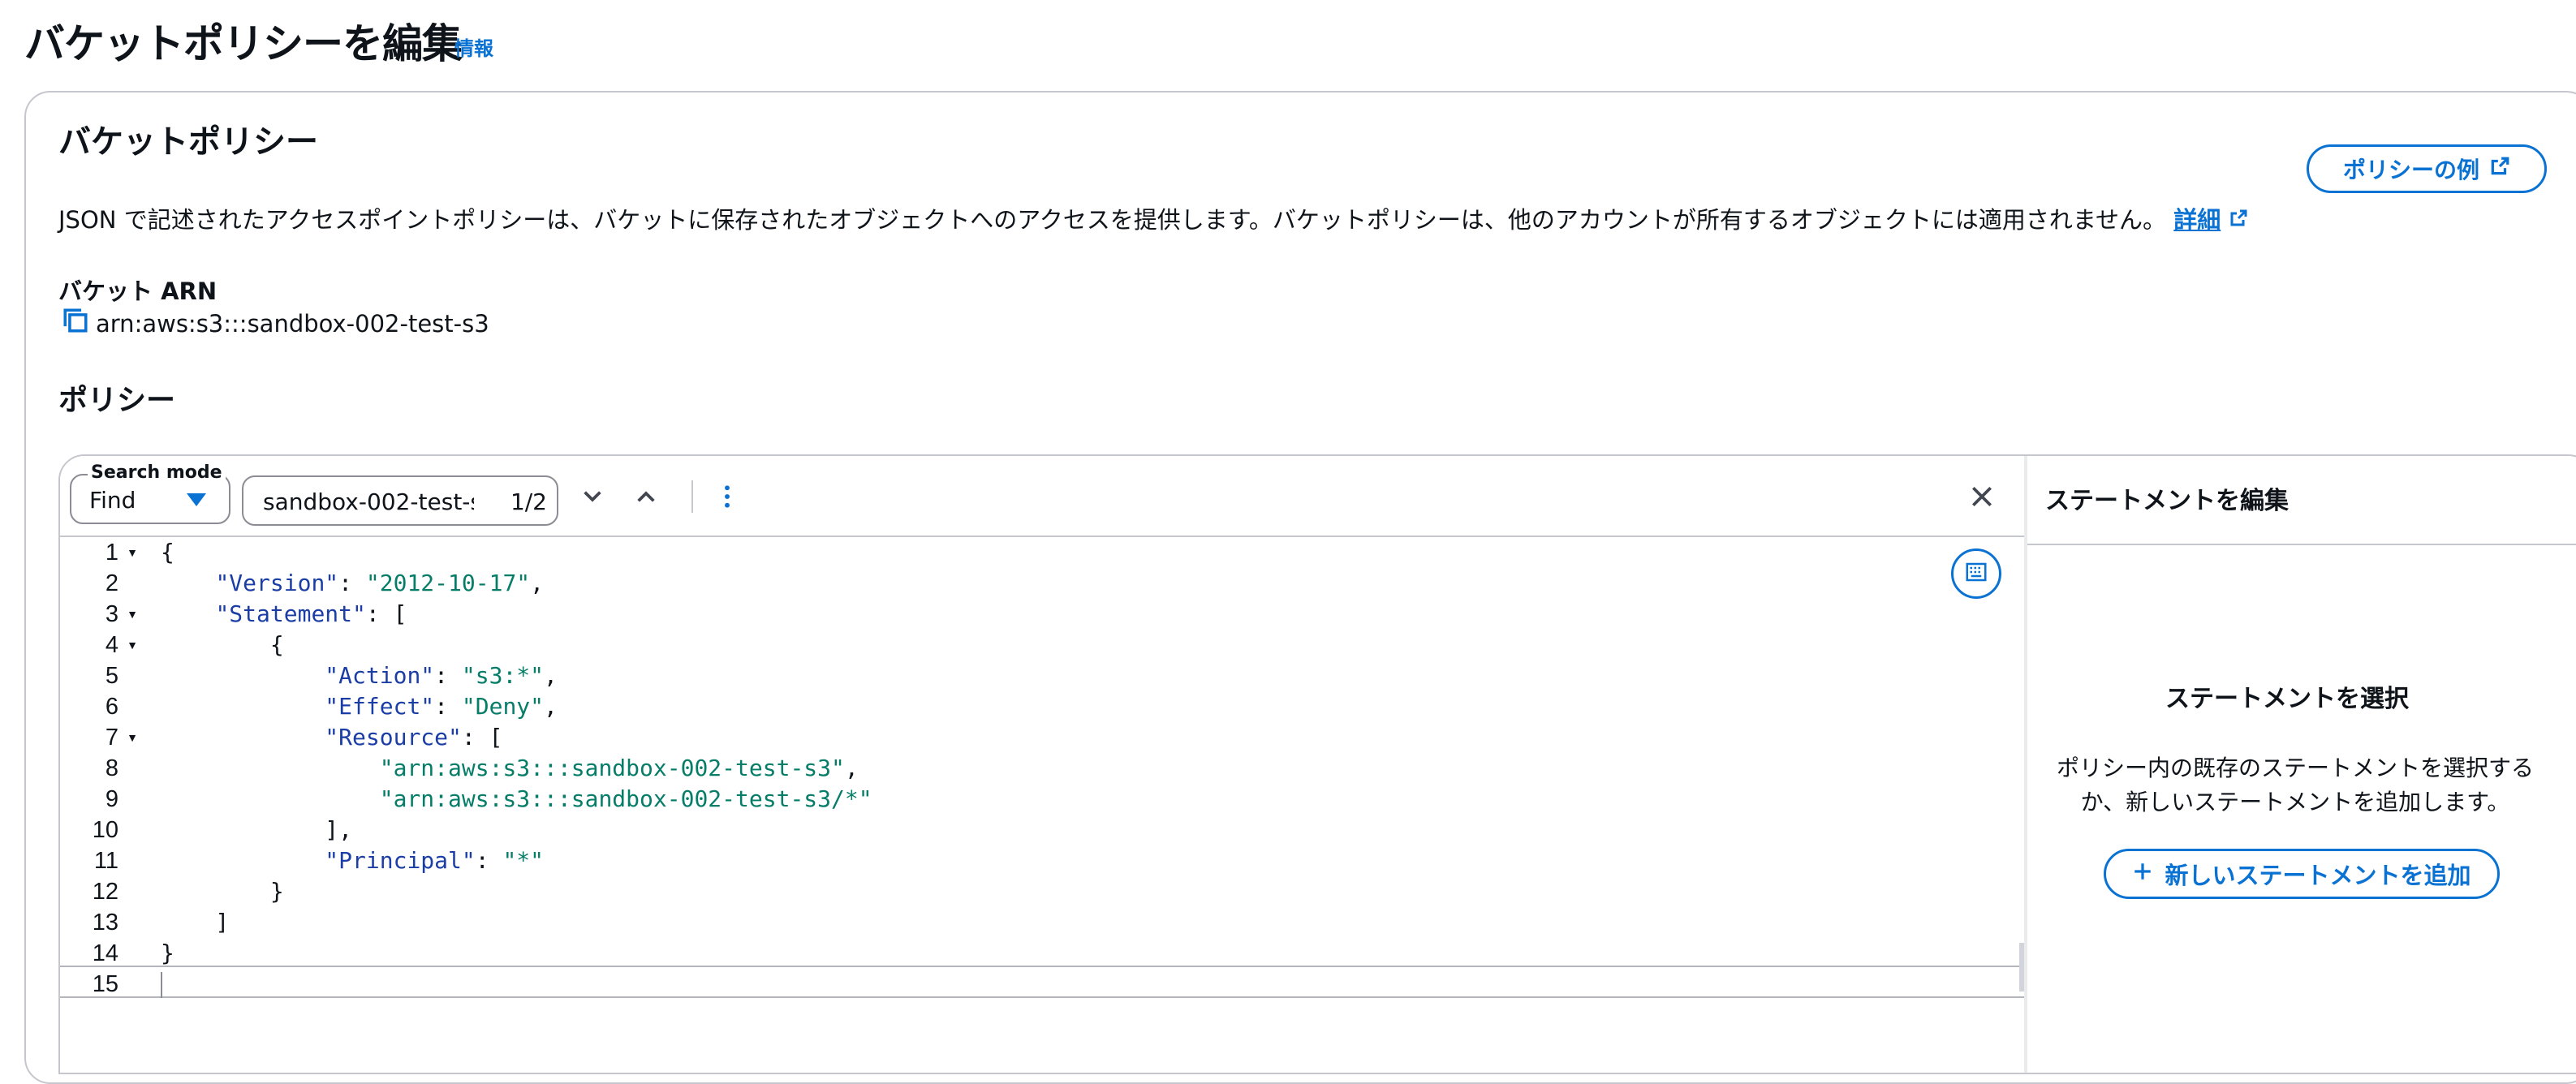 The width and height of the screenshot is (2576, 1084). What do you see at coordinates (2167, 501) in the screenshot?
I see `statement-panel-title: ステートメントを編集` at bounding box center [2167, 501].